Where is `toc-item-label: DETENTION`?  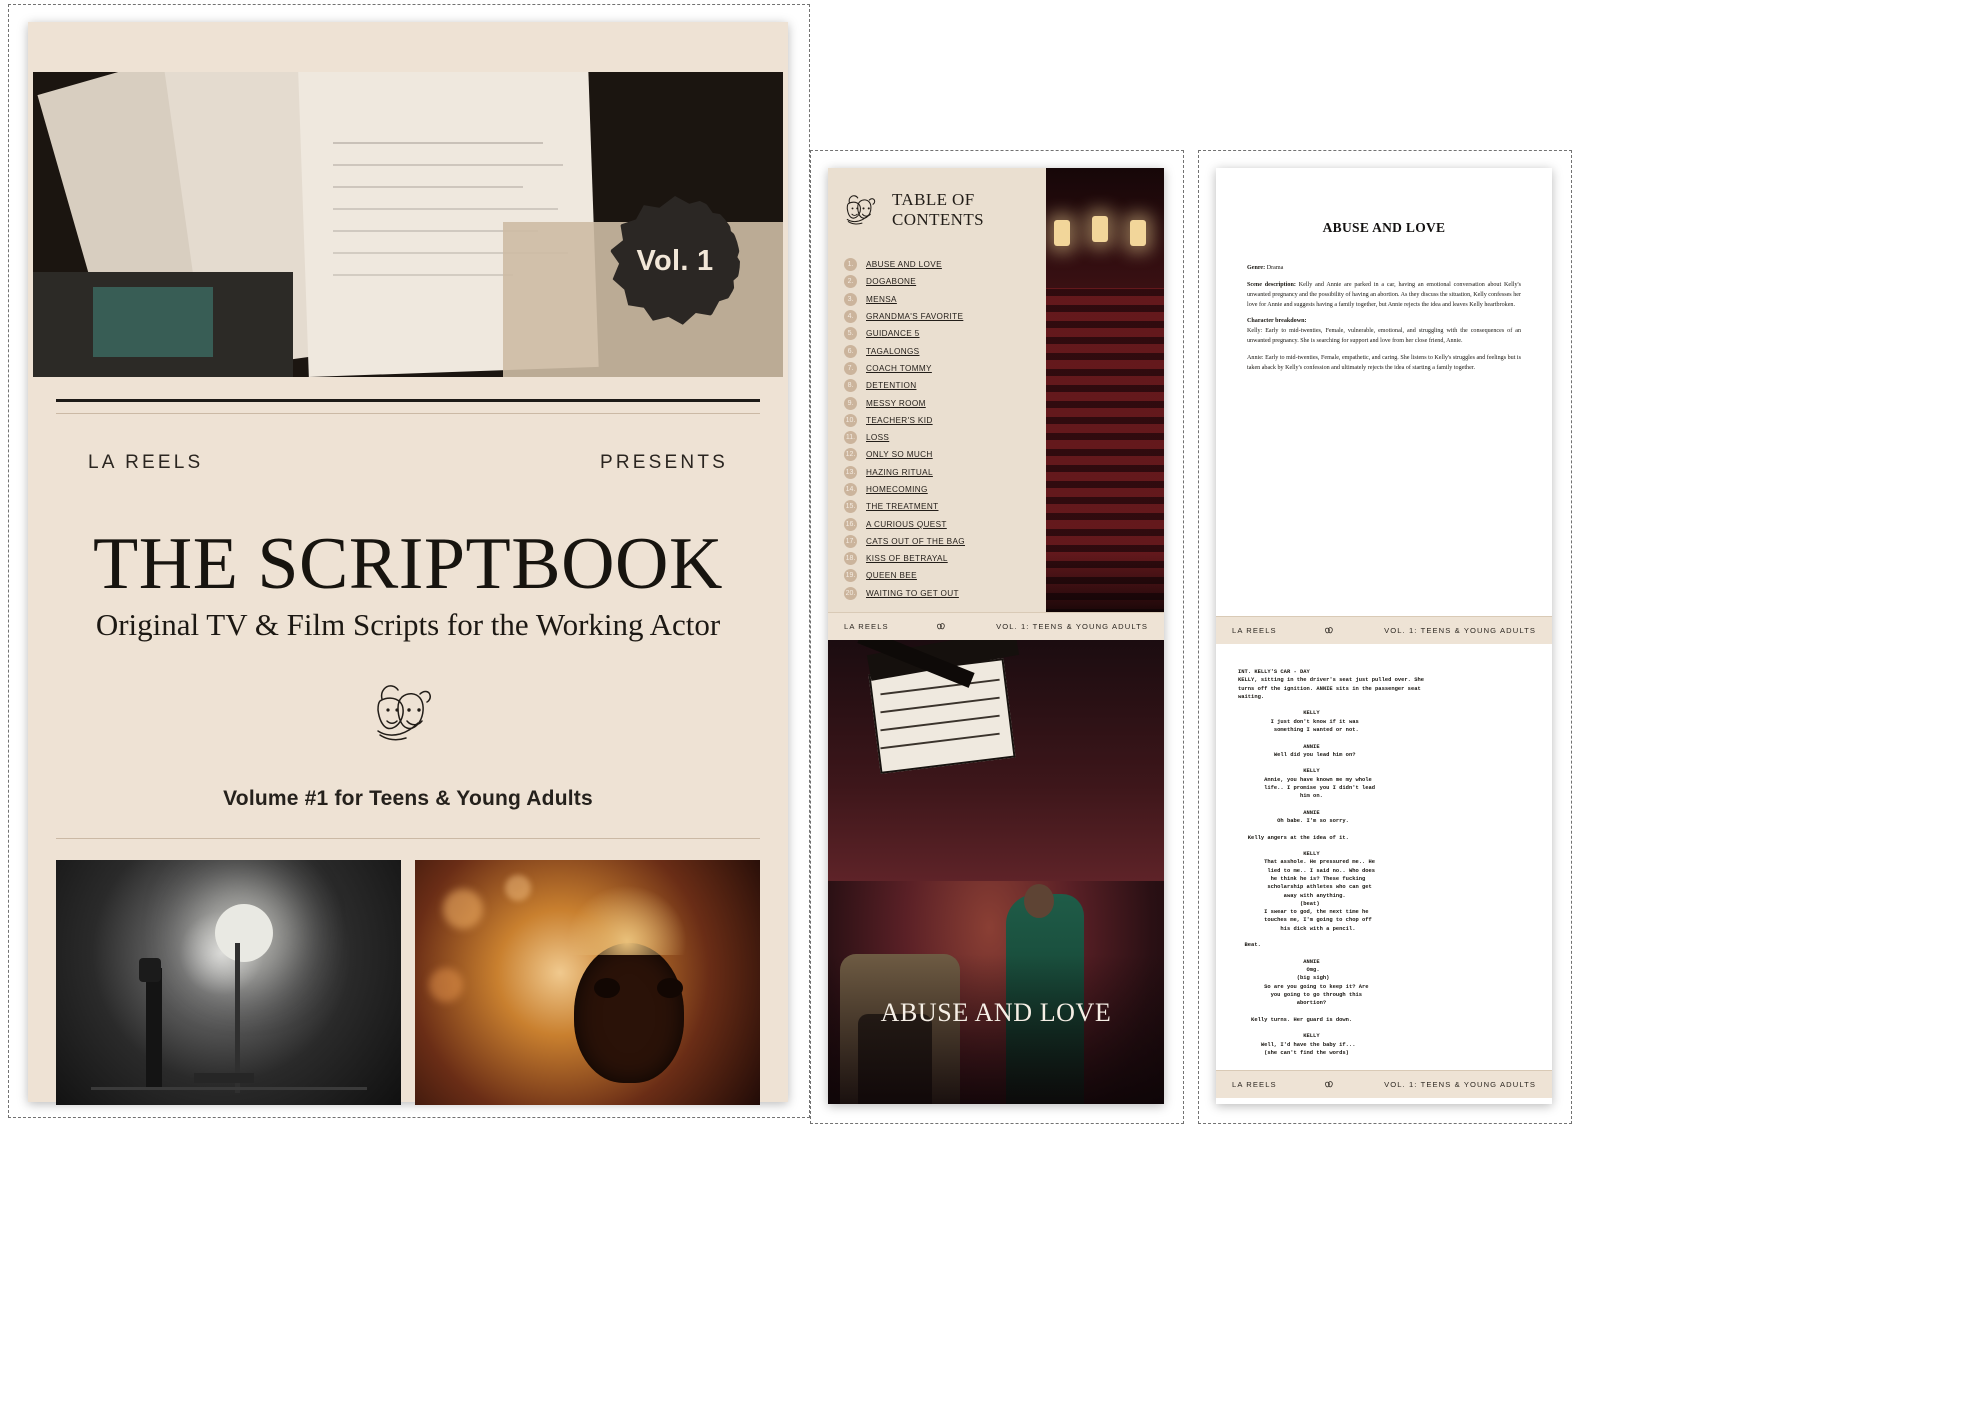 toc-item-label: DETENTION is located at coordinates (891, 385).